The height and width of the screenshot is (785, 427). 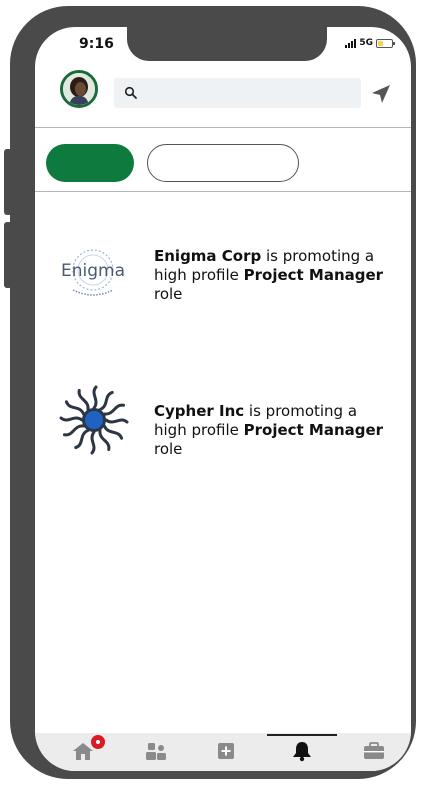 I want to click on notification-badge, so click(x=98, y=742).